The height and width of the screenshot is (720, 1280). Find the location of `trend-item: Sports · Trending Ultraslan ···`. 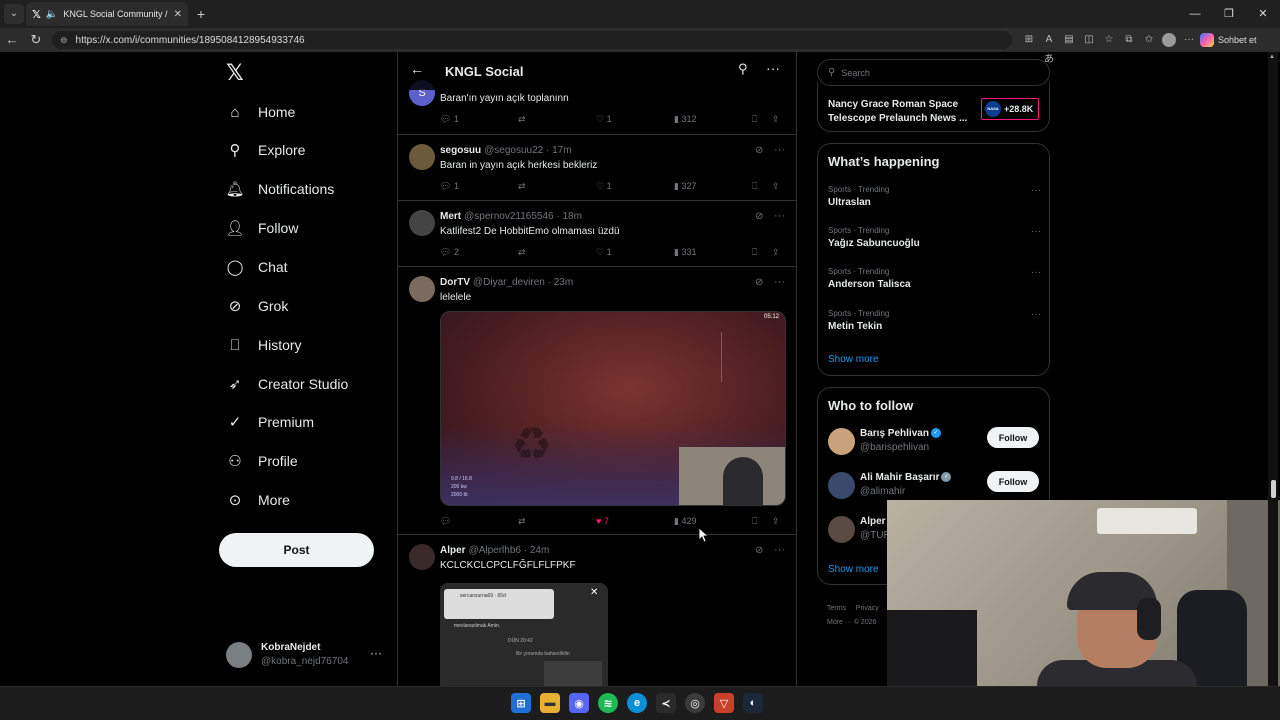

trend-item: Sports · Trending Ultraslan ··· is located at coordinates (934, 200).